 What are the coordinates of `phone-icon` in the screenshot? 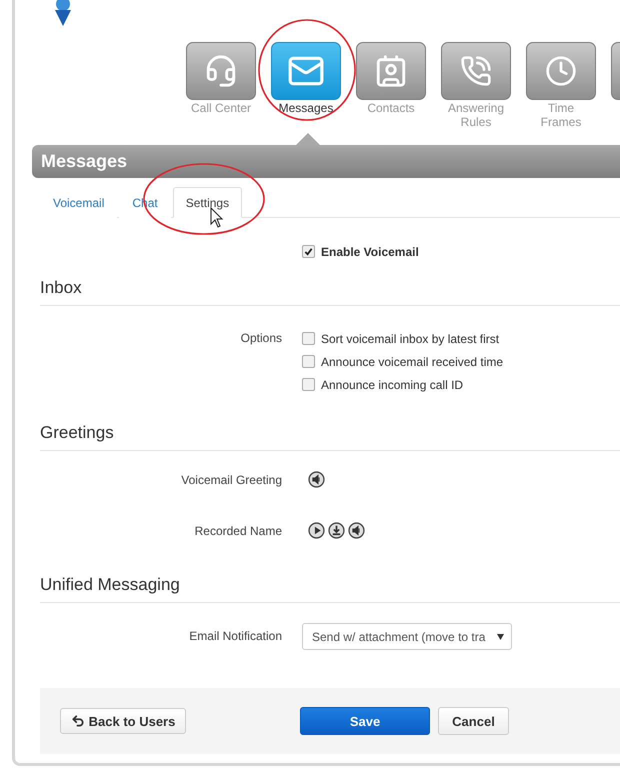 It's located at (476, 71).